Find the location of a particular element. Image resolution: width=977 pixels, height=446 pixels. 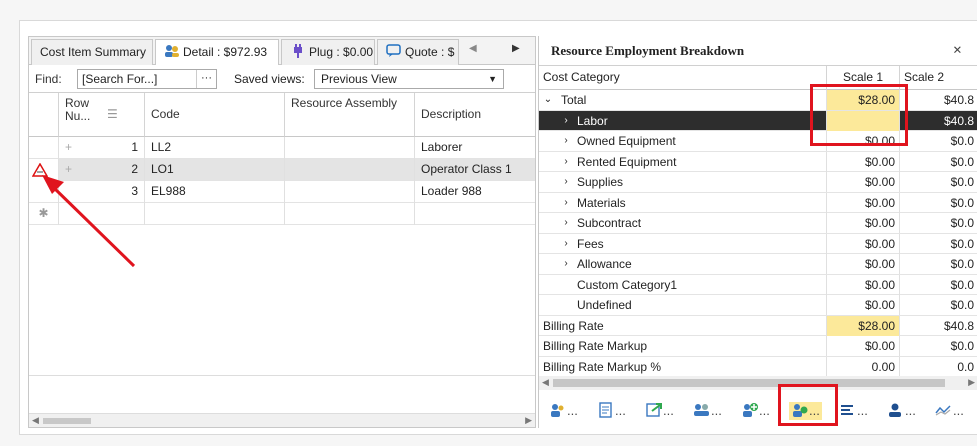

breakdown-row-owned-equipment: › Owned Equipment $0.00 $0.0 is located at coordinates (758, 141).